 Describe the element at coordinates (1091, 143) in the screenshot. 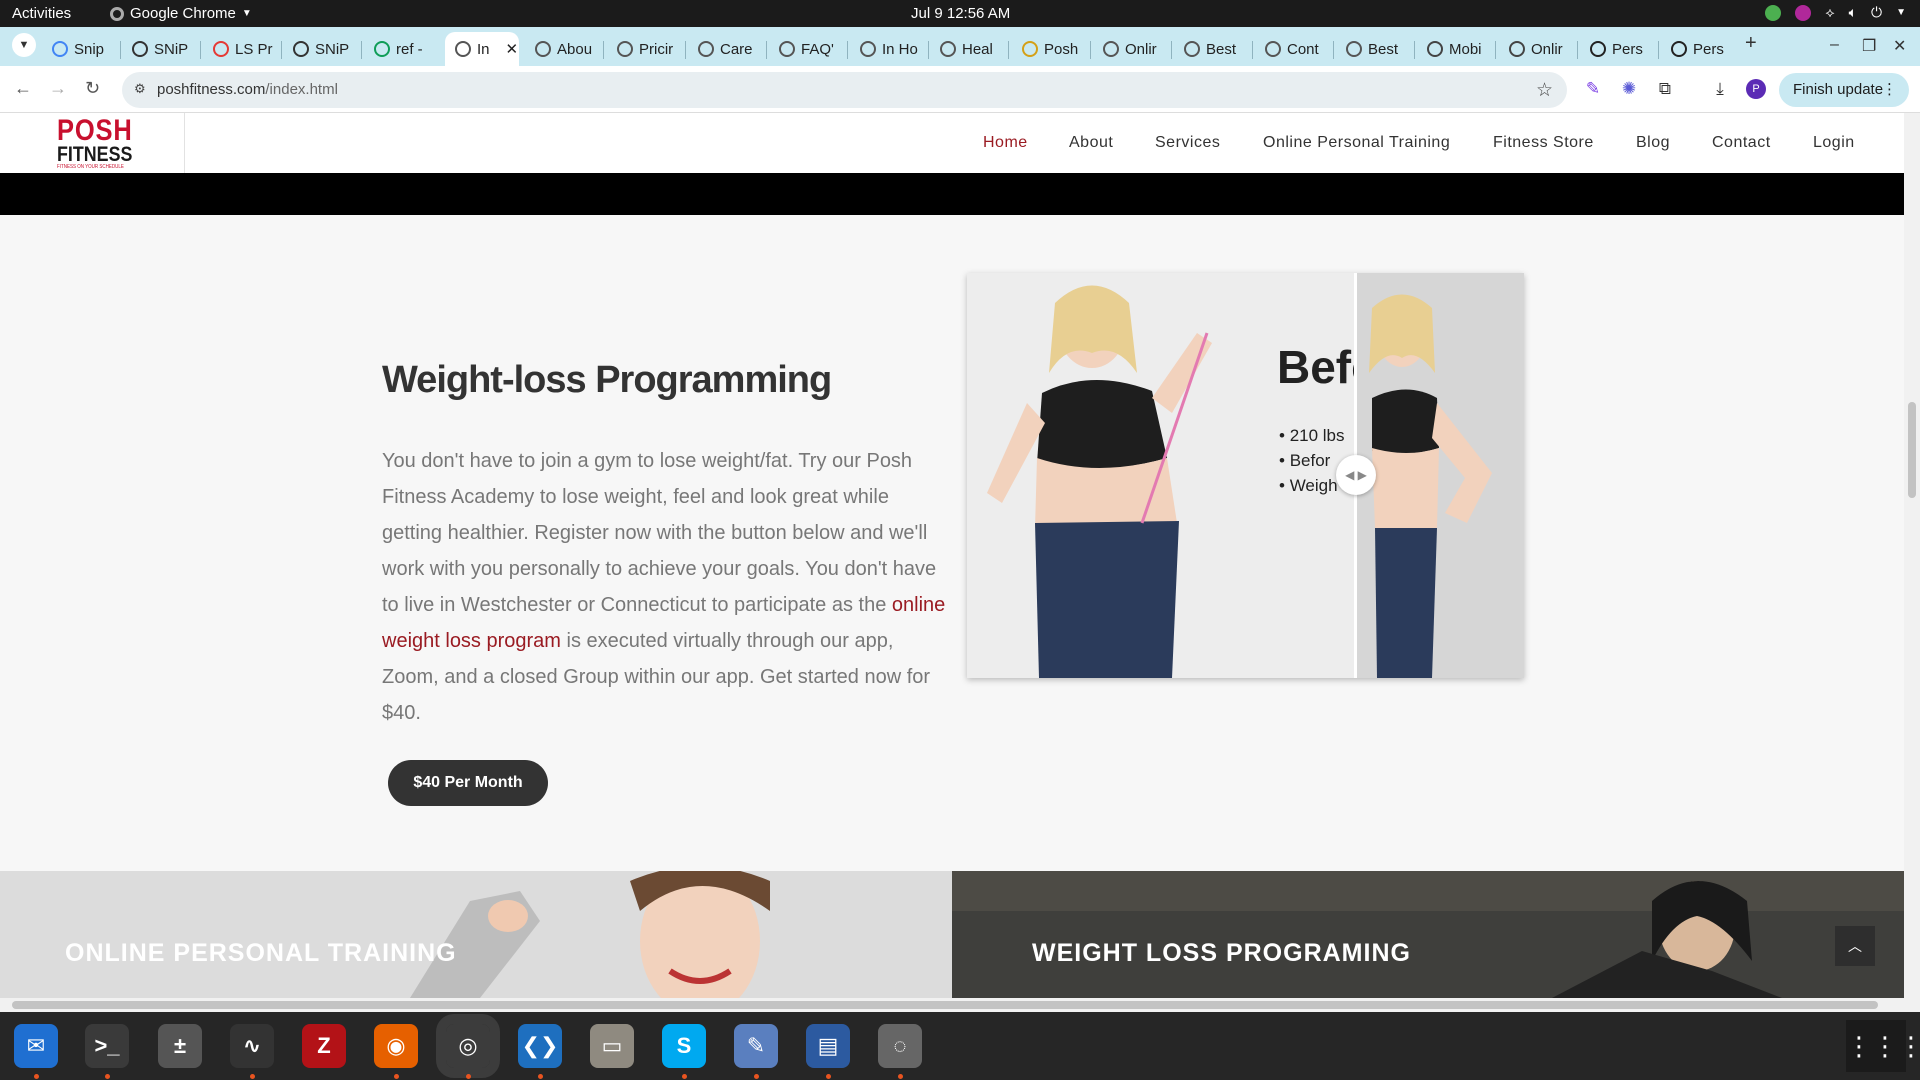

I see `nav-about: About` at that location.